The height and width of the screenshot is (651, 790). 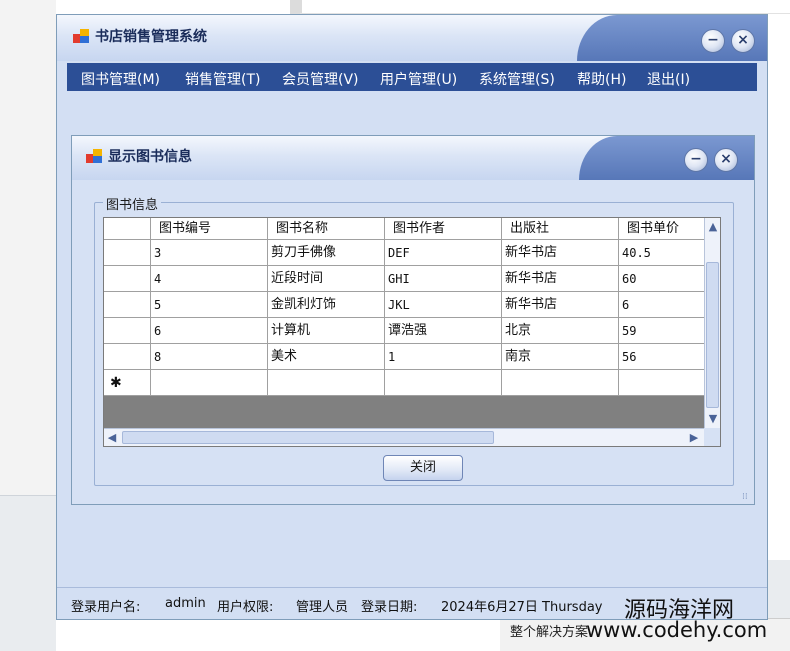 I want to click on column-header-book-id: 图书编号, so click(x=209, y=229).